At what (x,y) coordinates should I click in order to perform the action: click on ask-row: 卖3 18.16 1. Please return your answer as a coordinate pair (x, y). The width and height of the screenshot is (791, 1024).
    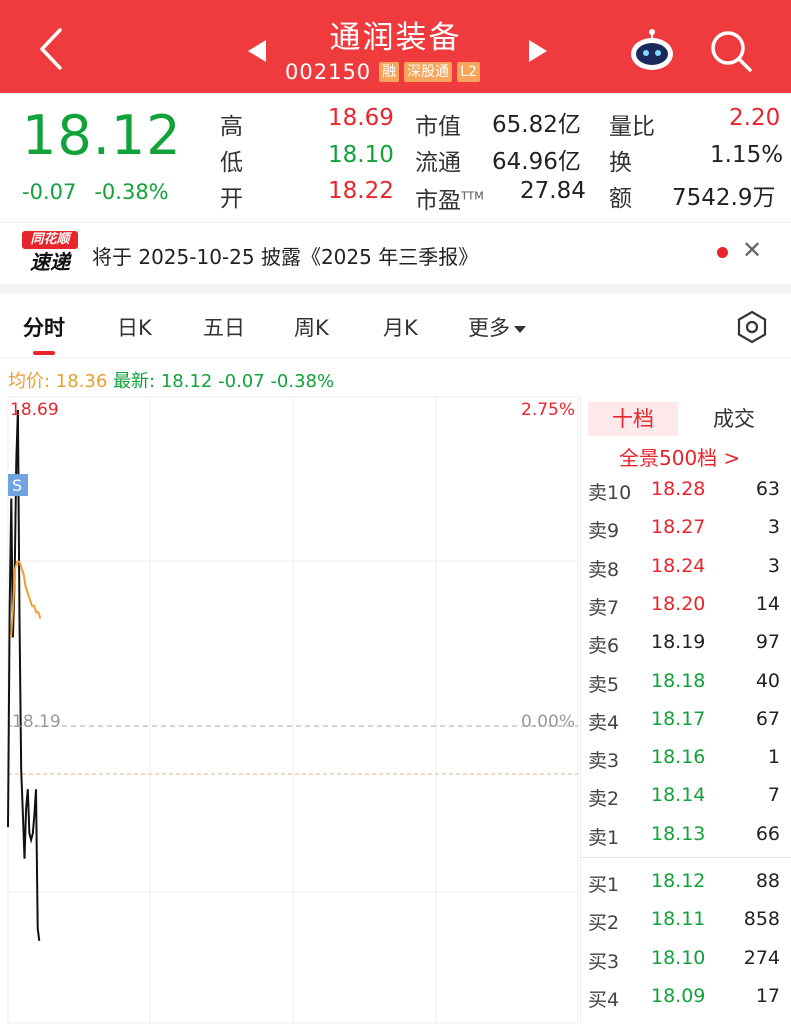
    Looking at the image, I should click on (686, 765).